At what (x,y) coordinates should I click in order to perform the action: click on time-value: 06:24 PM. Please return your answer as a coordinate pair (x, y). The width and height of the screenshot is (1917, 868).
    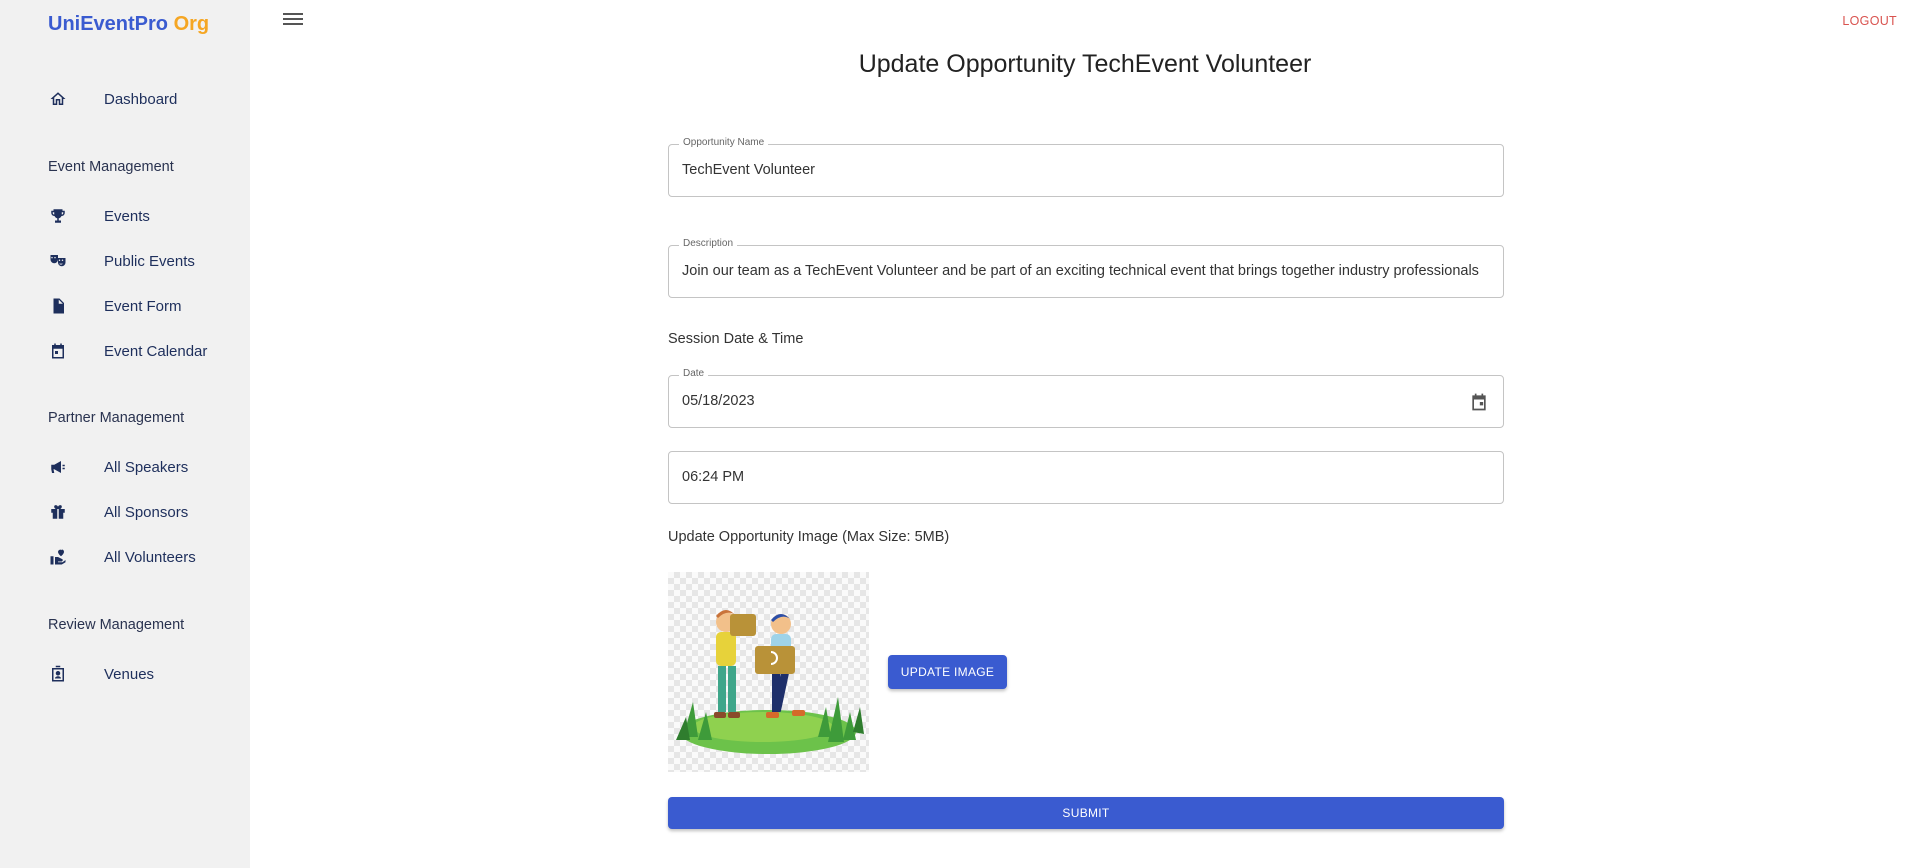
    Looking at the image, I should click on (713, 477).